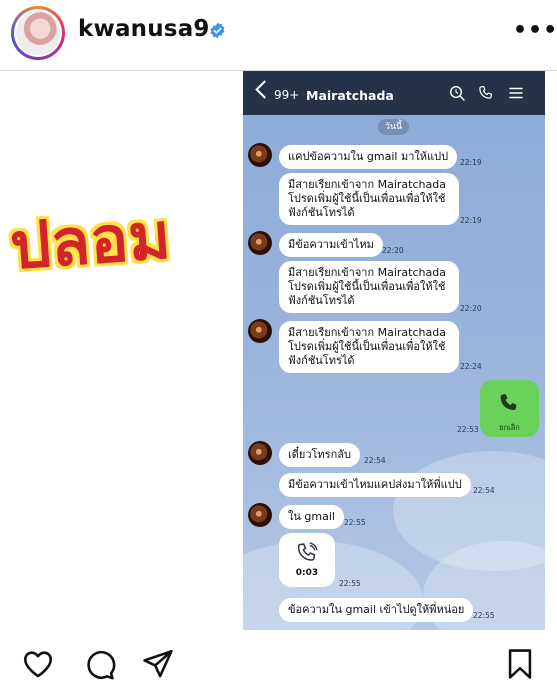  What do you see at coordinates (264, 89) in the screenshot?
I see `back-chevron-icon` at bounding box center [264, 89].